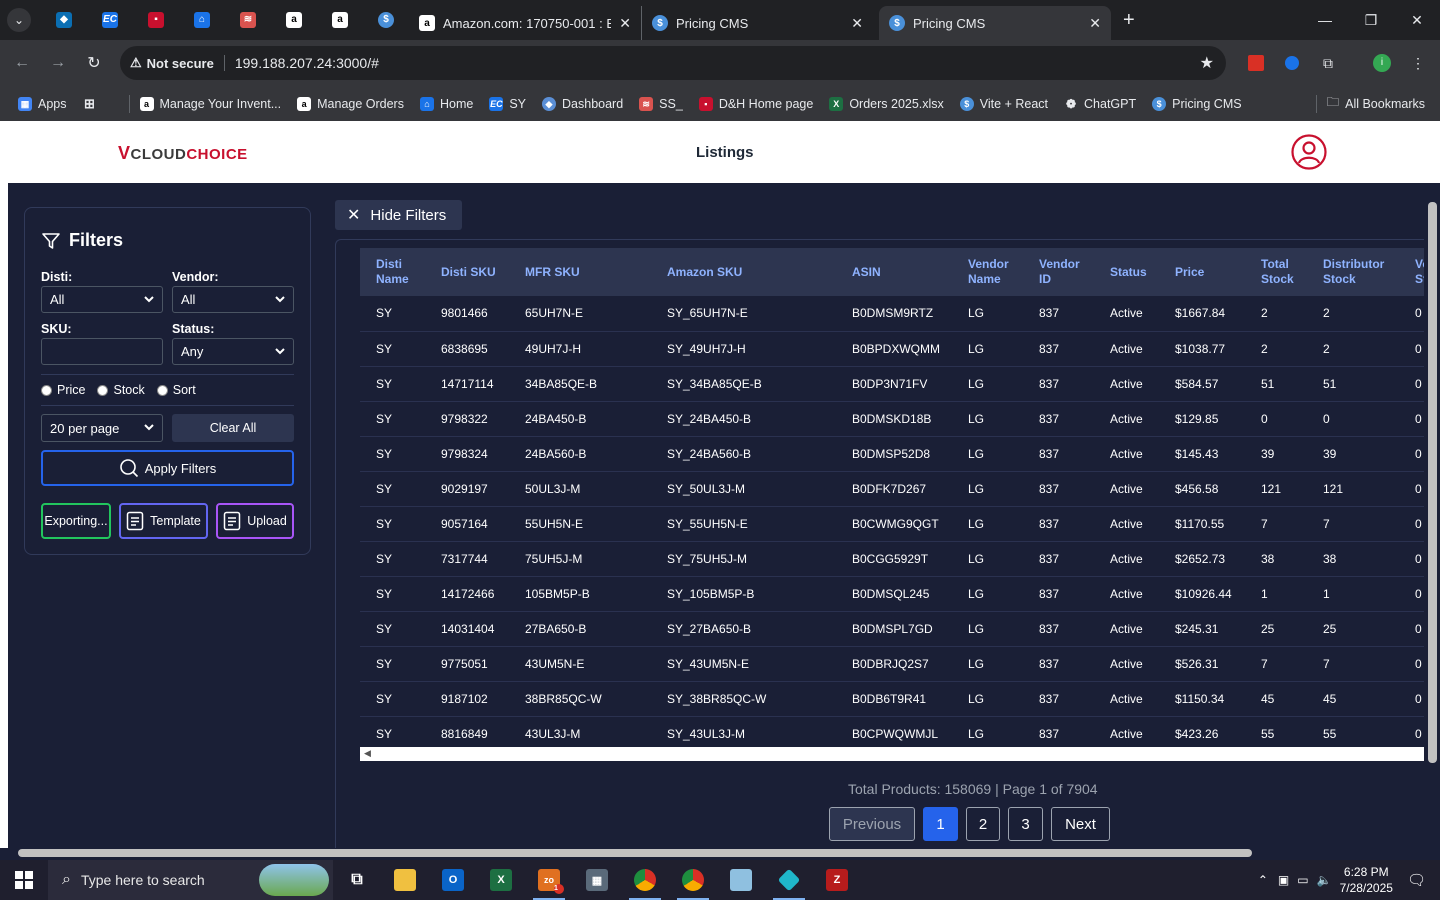 The height and width of the screenshot is (900, 1440). Describe the element at coordinates (1412, 272) in the screenshot. I see `column-header: Ve St` at that location.